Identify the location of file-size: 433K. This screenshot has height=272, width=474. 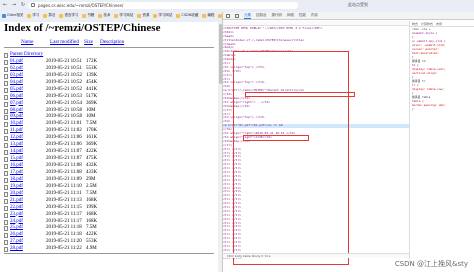
(92, 172).